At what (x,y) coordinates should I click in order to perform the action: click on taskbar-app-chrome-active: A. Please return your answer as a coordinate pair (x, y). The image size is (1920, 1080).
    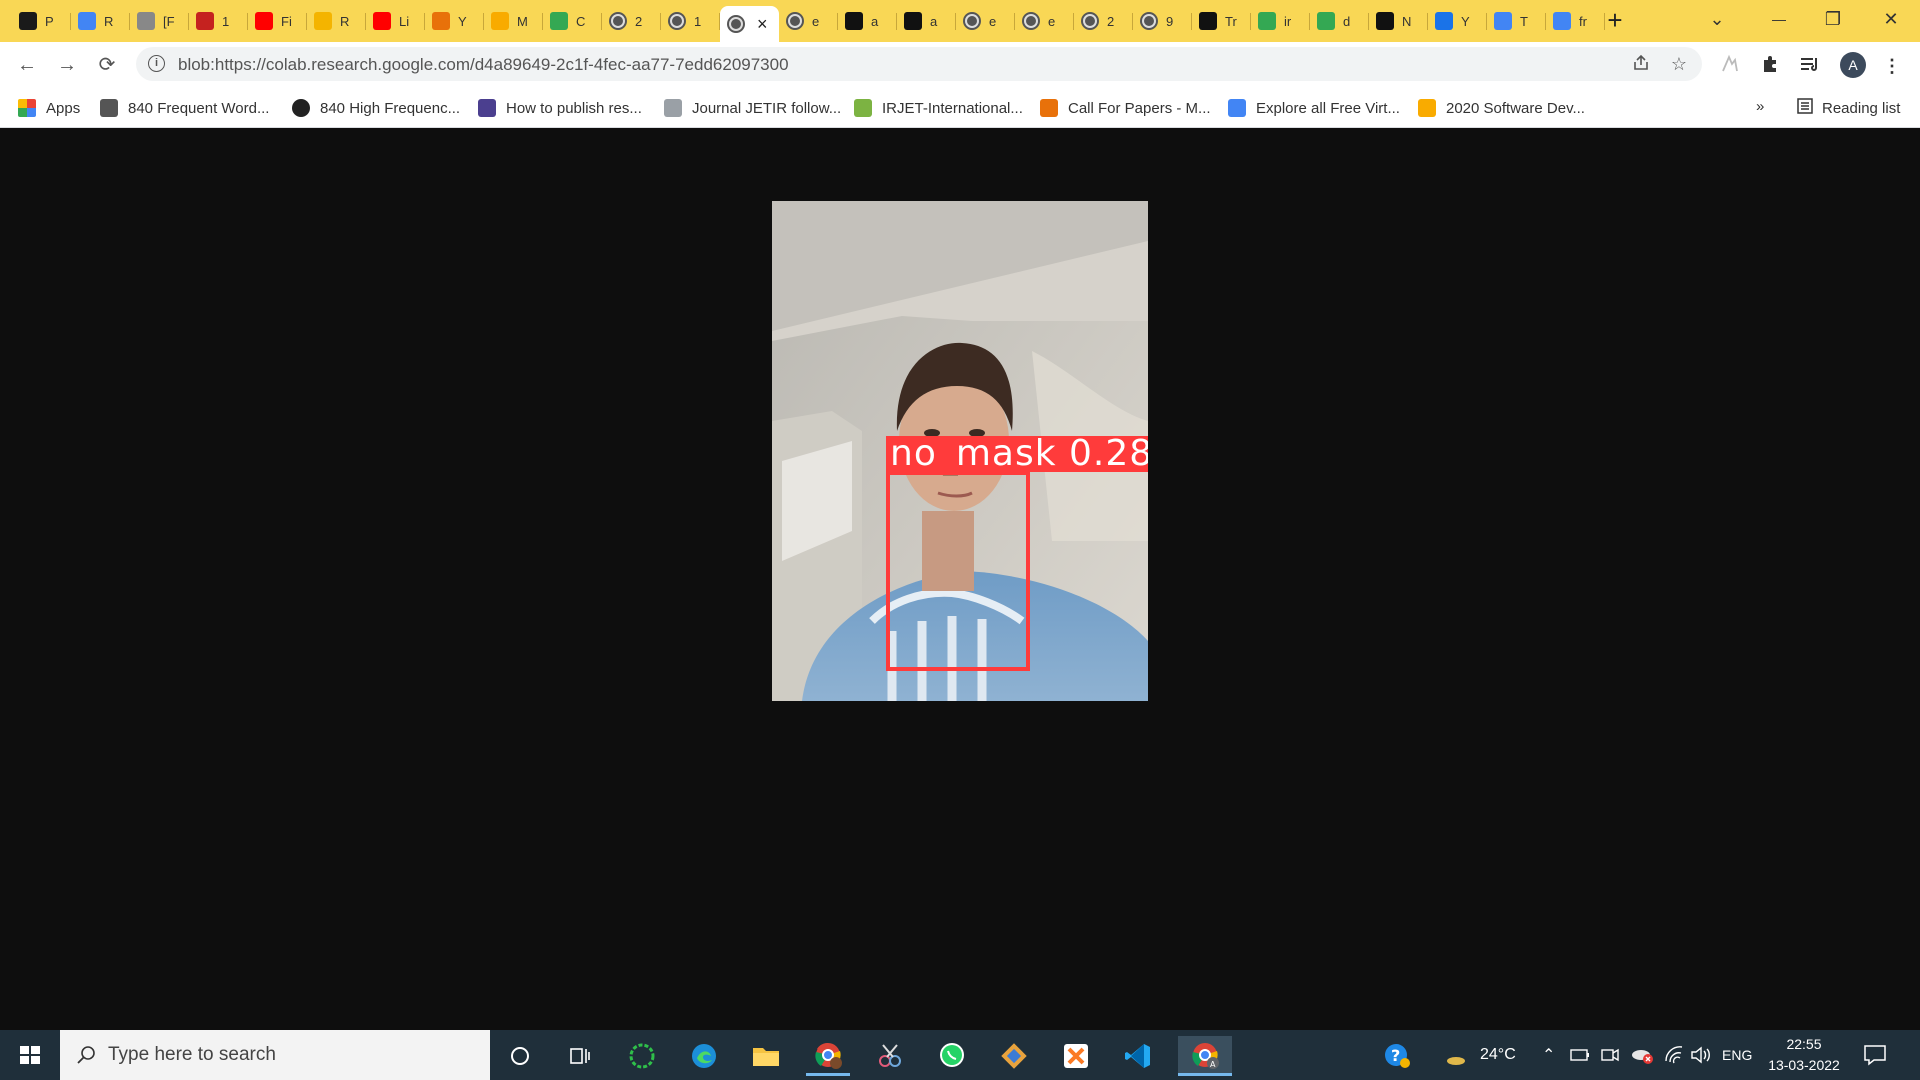
    Looking at the image, I should click on (1205, 1056).